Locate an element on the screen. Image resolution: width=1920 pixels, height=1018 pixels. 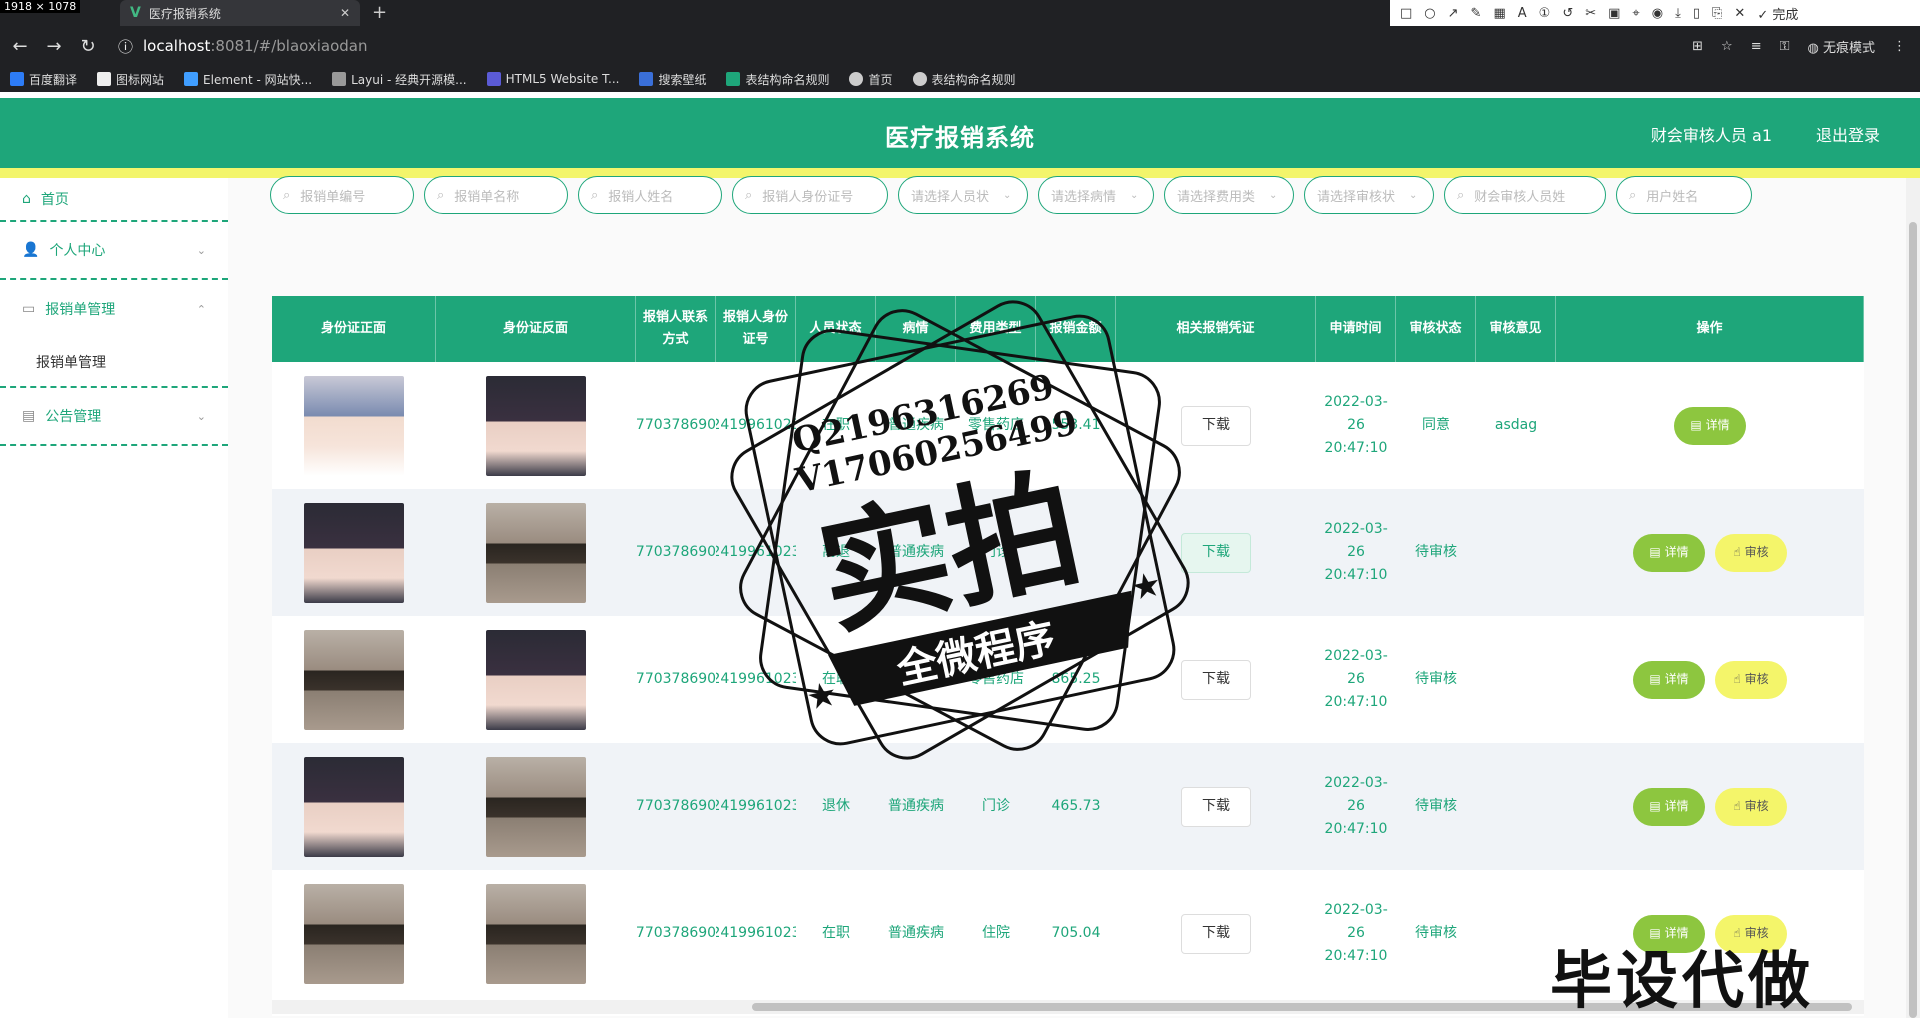
col-phone: 报销人联系方式 is located at coordinates (676, 329).